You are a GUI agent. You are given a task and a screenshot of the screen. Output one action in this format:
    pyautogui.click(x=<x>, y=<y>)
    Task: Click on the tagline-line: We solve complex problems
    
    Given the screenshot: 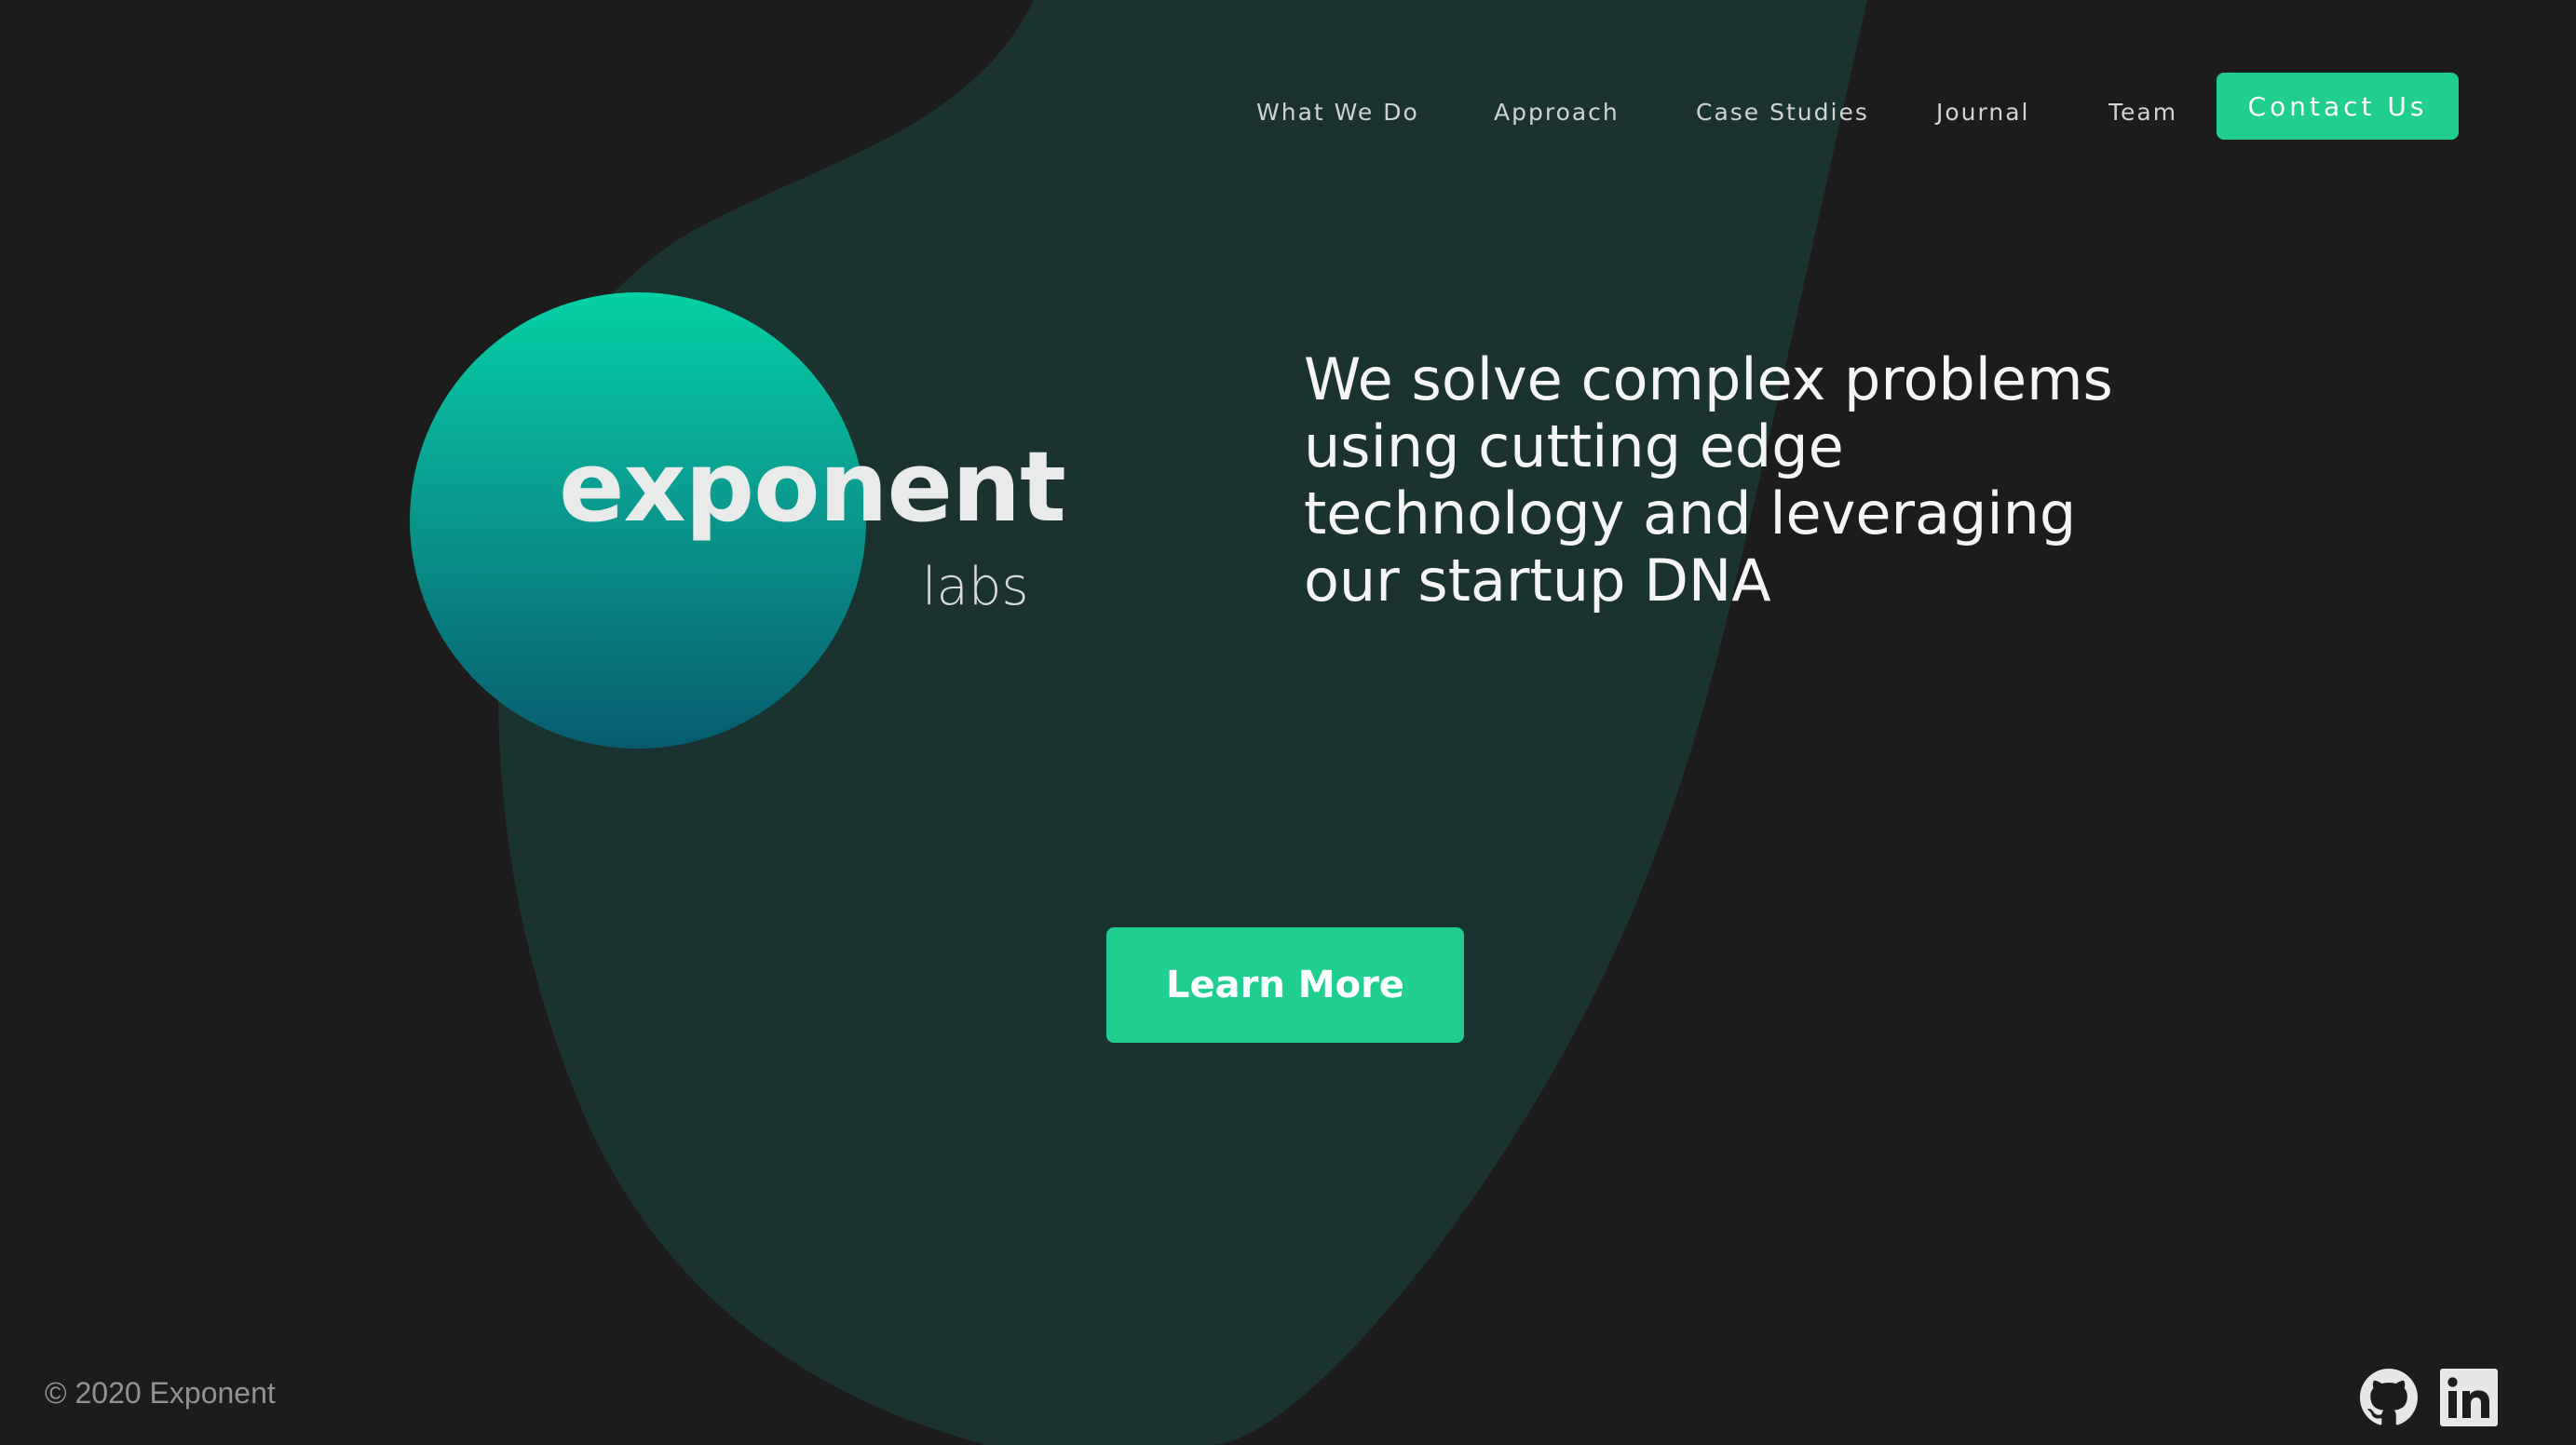 What is the action you would take?
    pyautogui.click(x=1708, y=379)
    